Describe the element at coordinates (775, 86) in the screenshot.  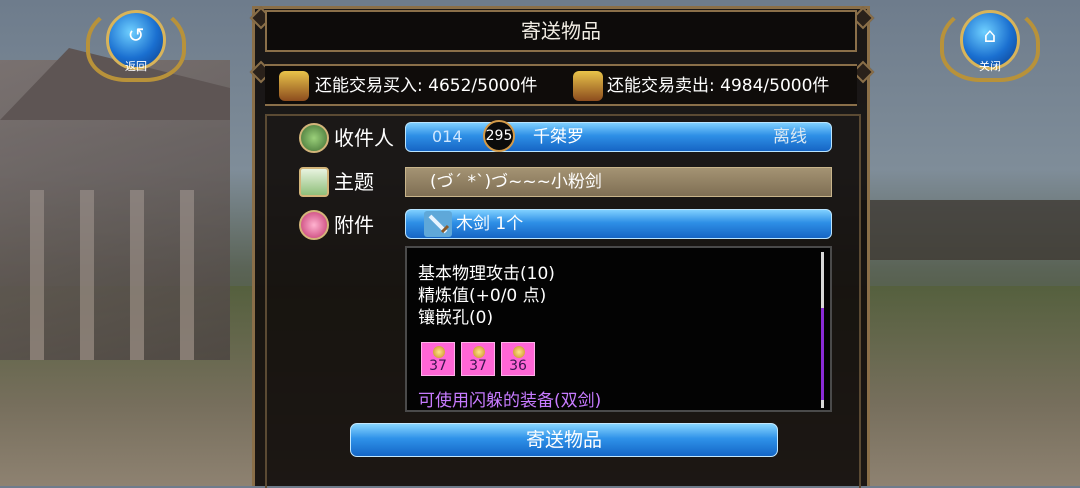
I see `sell-limit-value: 4984/5000件` at that location.